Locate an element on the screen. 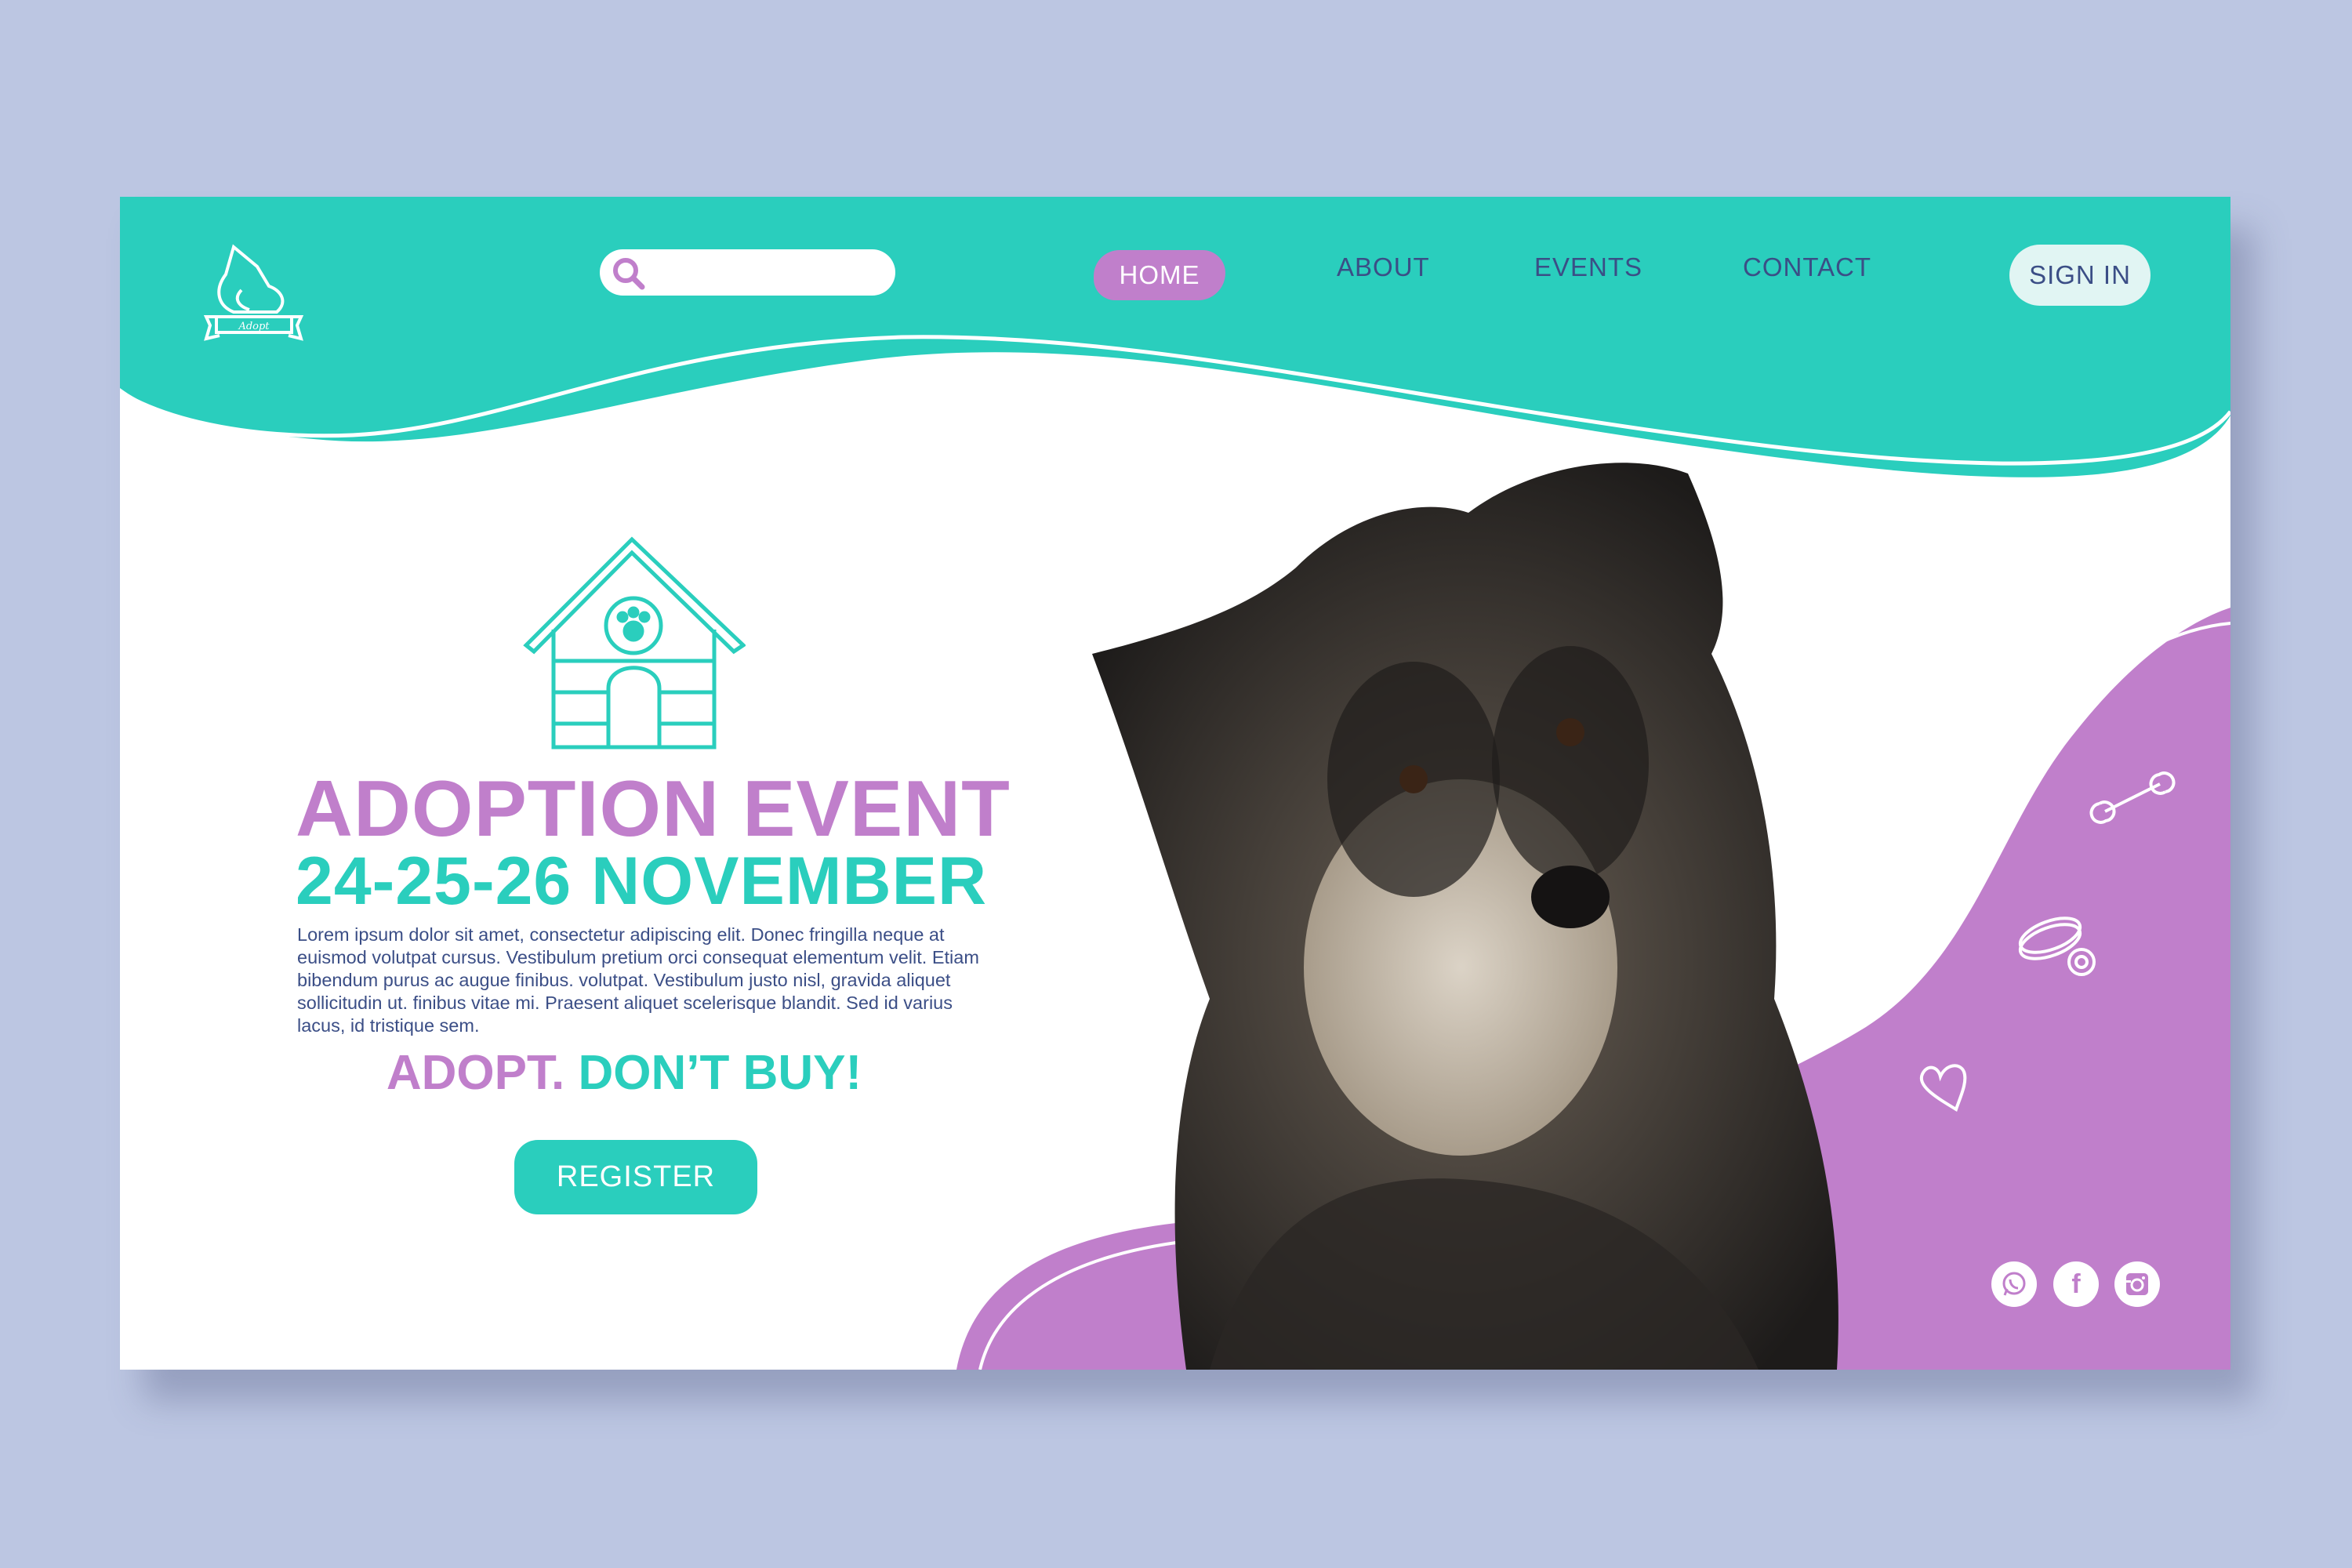 The image size is (2352, 1568). nav-home: HOME is located at coordinates (1159, 275).